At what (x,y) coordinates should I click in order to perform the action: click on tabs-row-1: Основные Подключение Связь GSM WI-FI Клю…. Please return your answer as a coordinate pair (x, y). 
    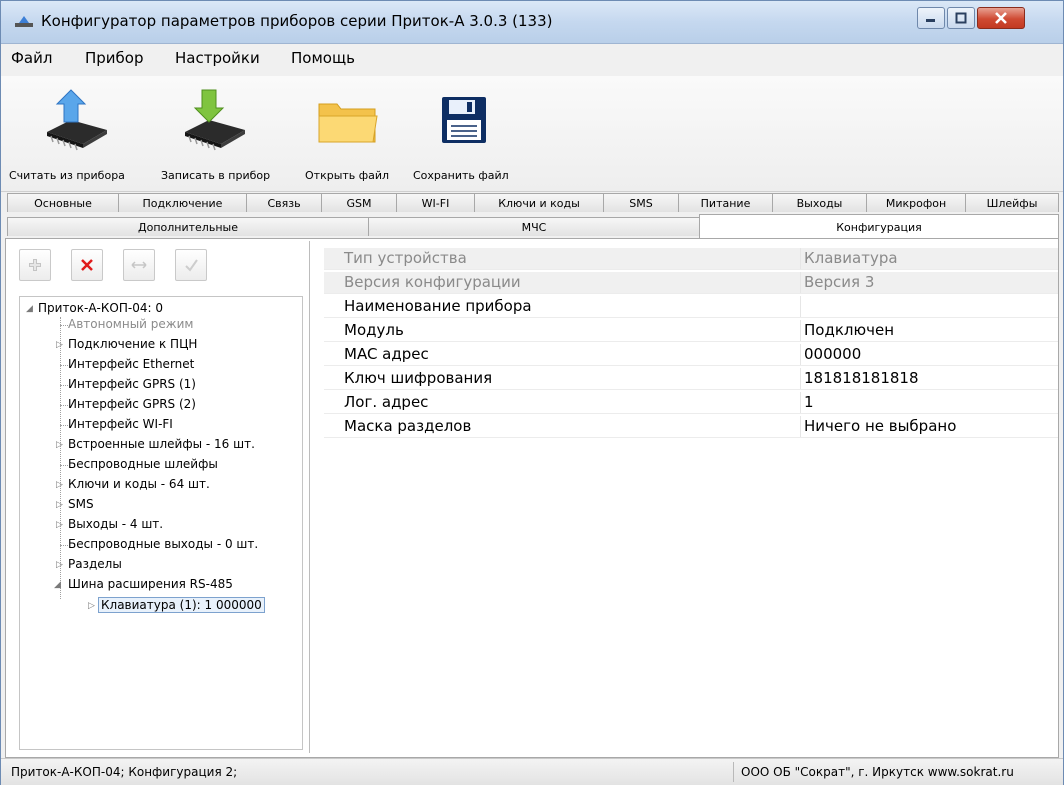
    Looking at the image, I should click on (532, 203).